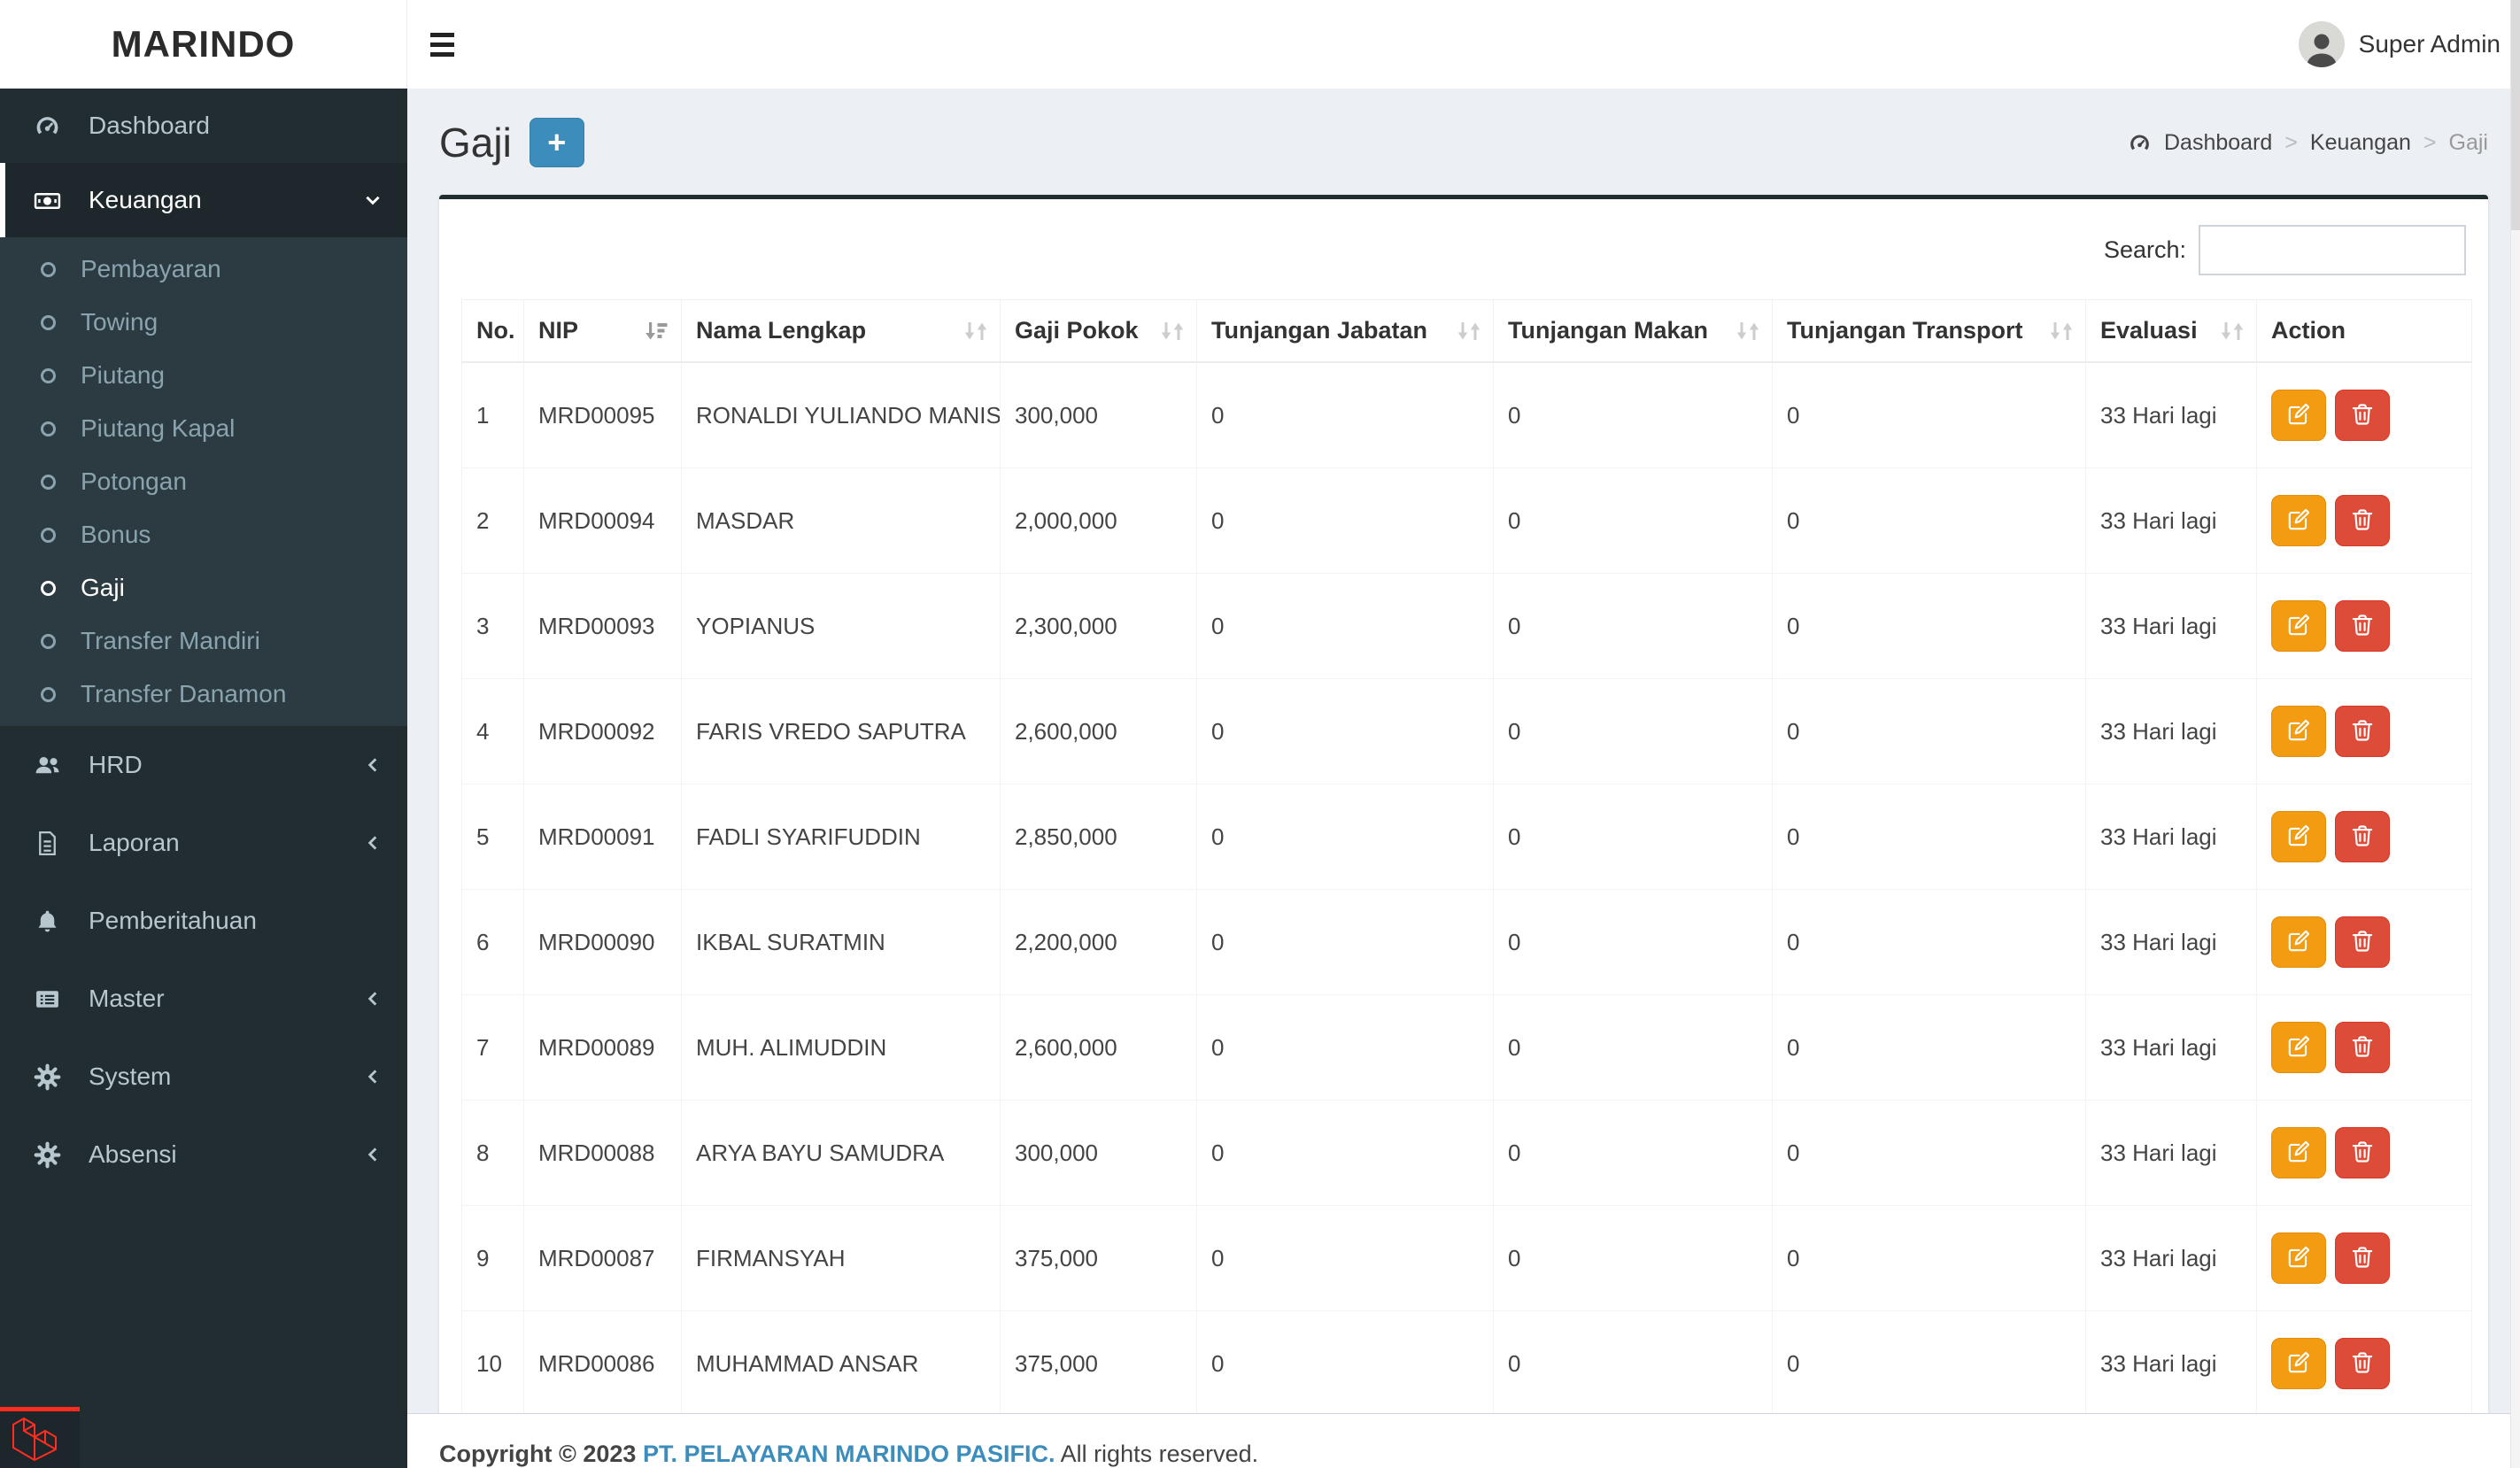 The height and width of the screenshot is (1468, 2520). What do you see at coordinates (203, 481) in the screenshot?
I see `sidebar-subitem: Potongan` at bounding box center [203, 481].